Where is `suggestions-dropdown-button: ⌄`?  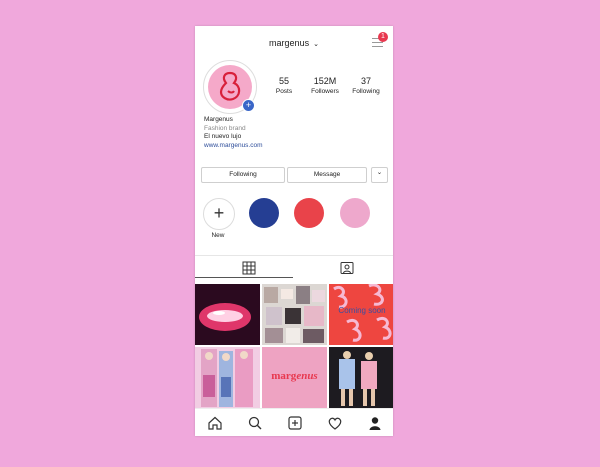 suggestions-dropdown-button: ⌄ is located at coordinates (379, 175).